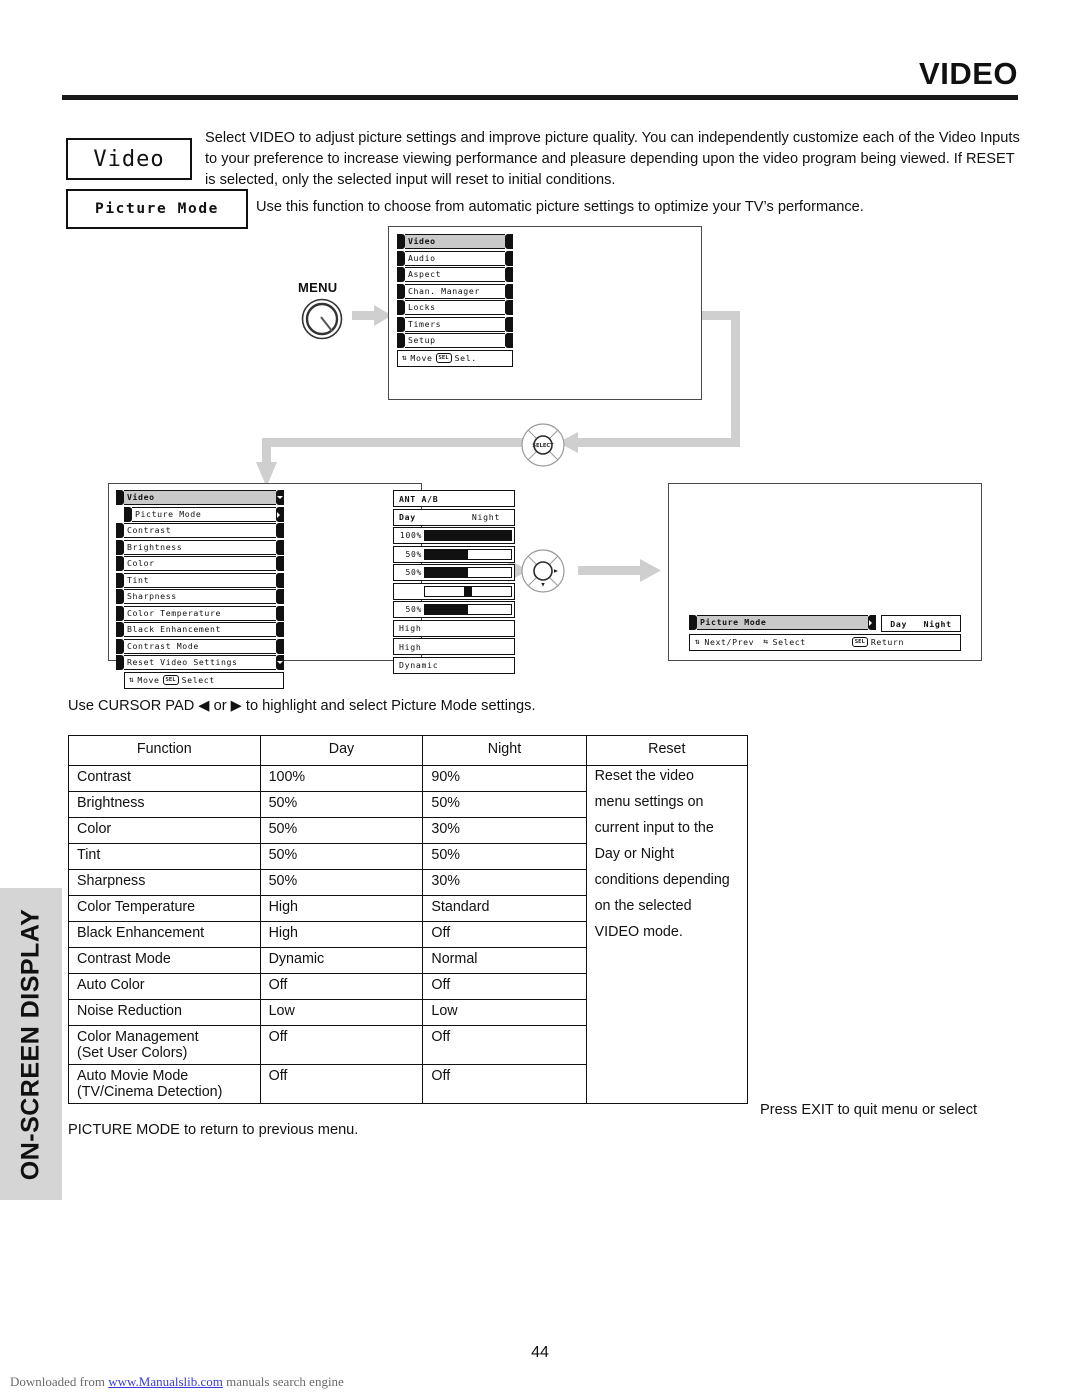 The image size is (1080, 1397). What do you see at coordinates (413, 554) in the screenshot?
I see `value-percent: 50%` at bounding box center [413, 554].